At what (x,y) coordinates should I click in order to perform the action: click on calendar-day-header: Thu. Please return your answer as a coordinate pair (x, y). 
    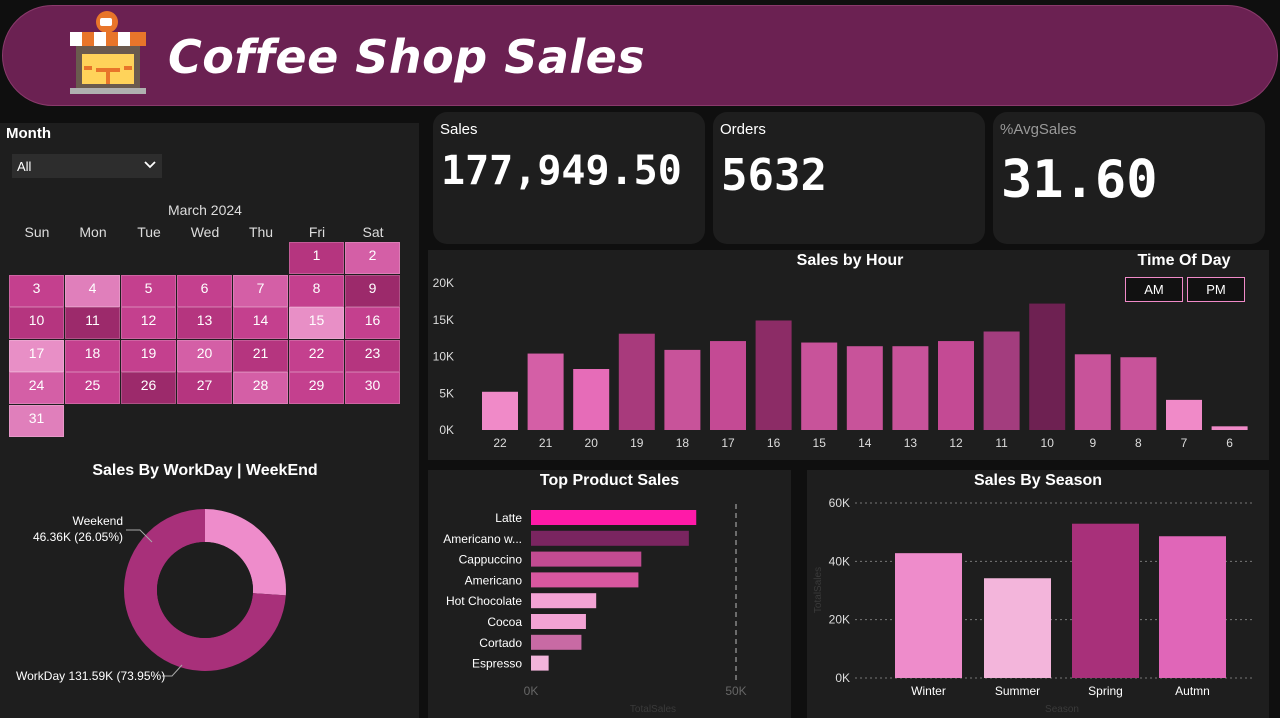
    Looking at the image, I should click on (261, 232).